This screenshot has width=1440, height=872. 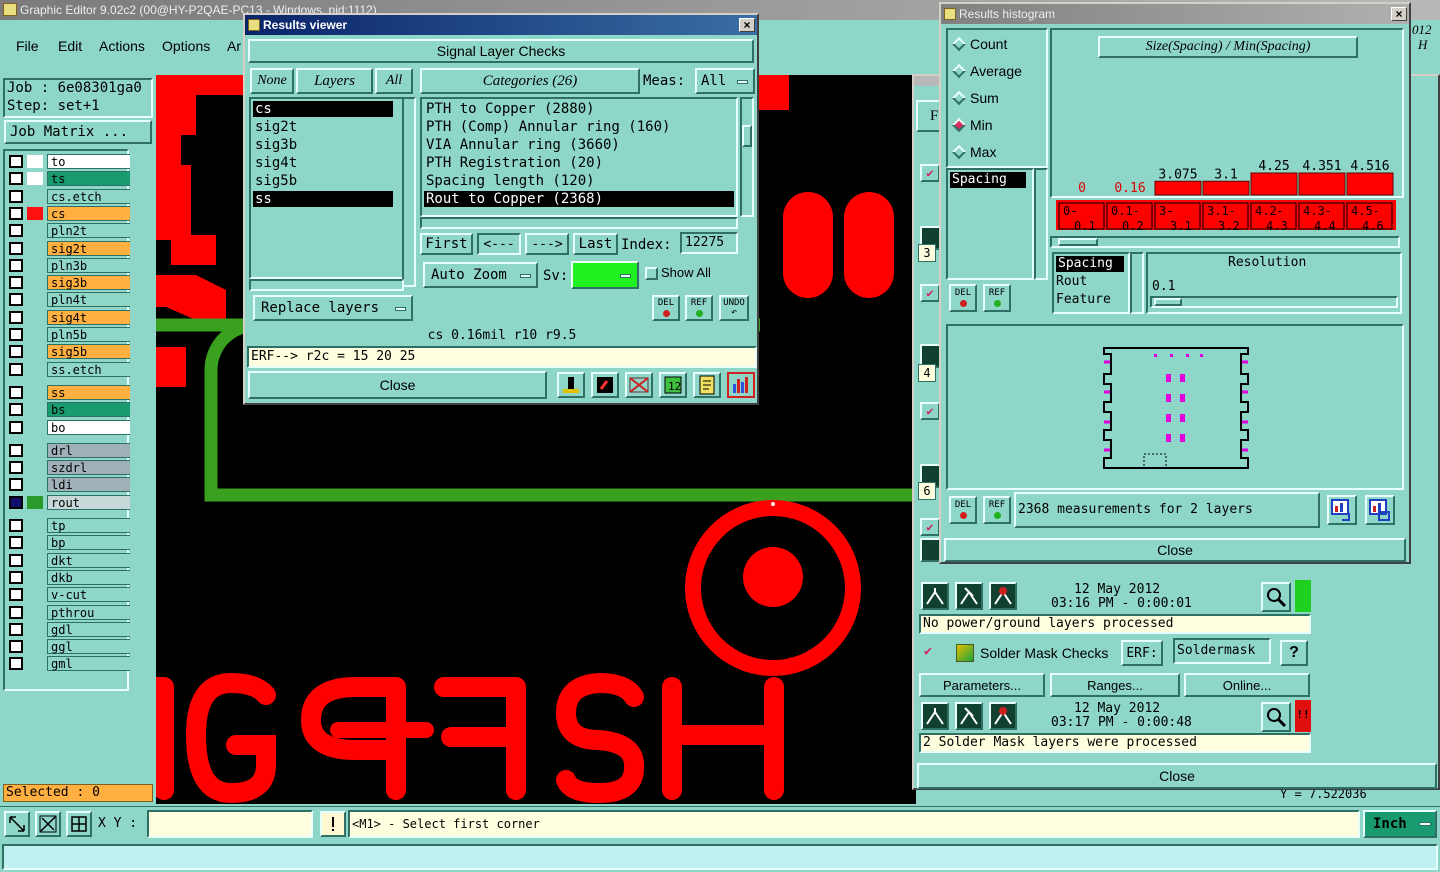 What do you see at coordinates (928, 651) in the screenshot?
I see `check2-checkbox: ✔` at bounding box center [928, 651].